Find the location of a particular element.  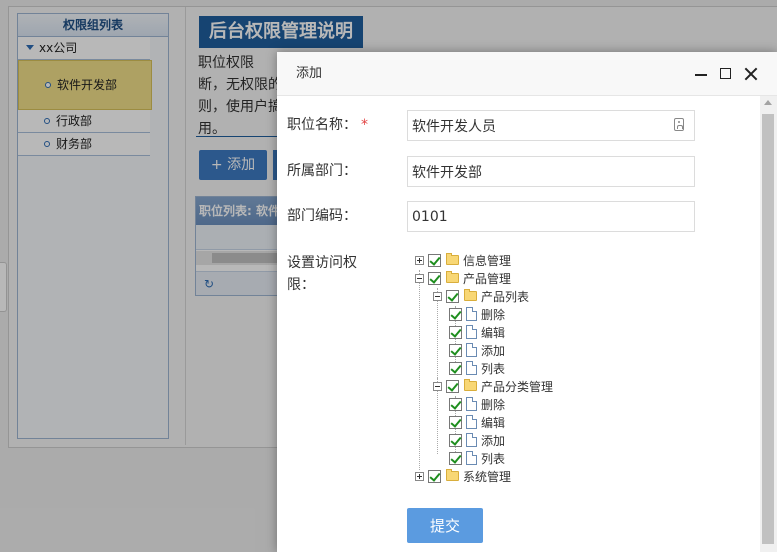

dialog-title: 添加 is located at coordinates (309, 73).